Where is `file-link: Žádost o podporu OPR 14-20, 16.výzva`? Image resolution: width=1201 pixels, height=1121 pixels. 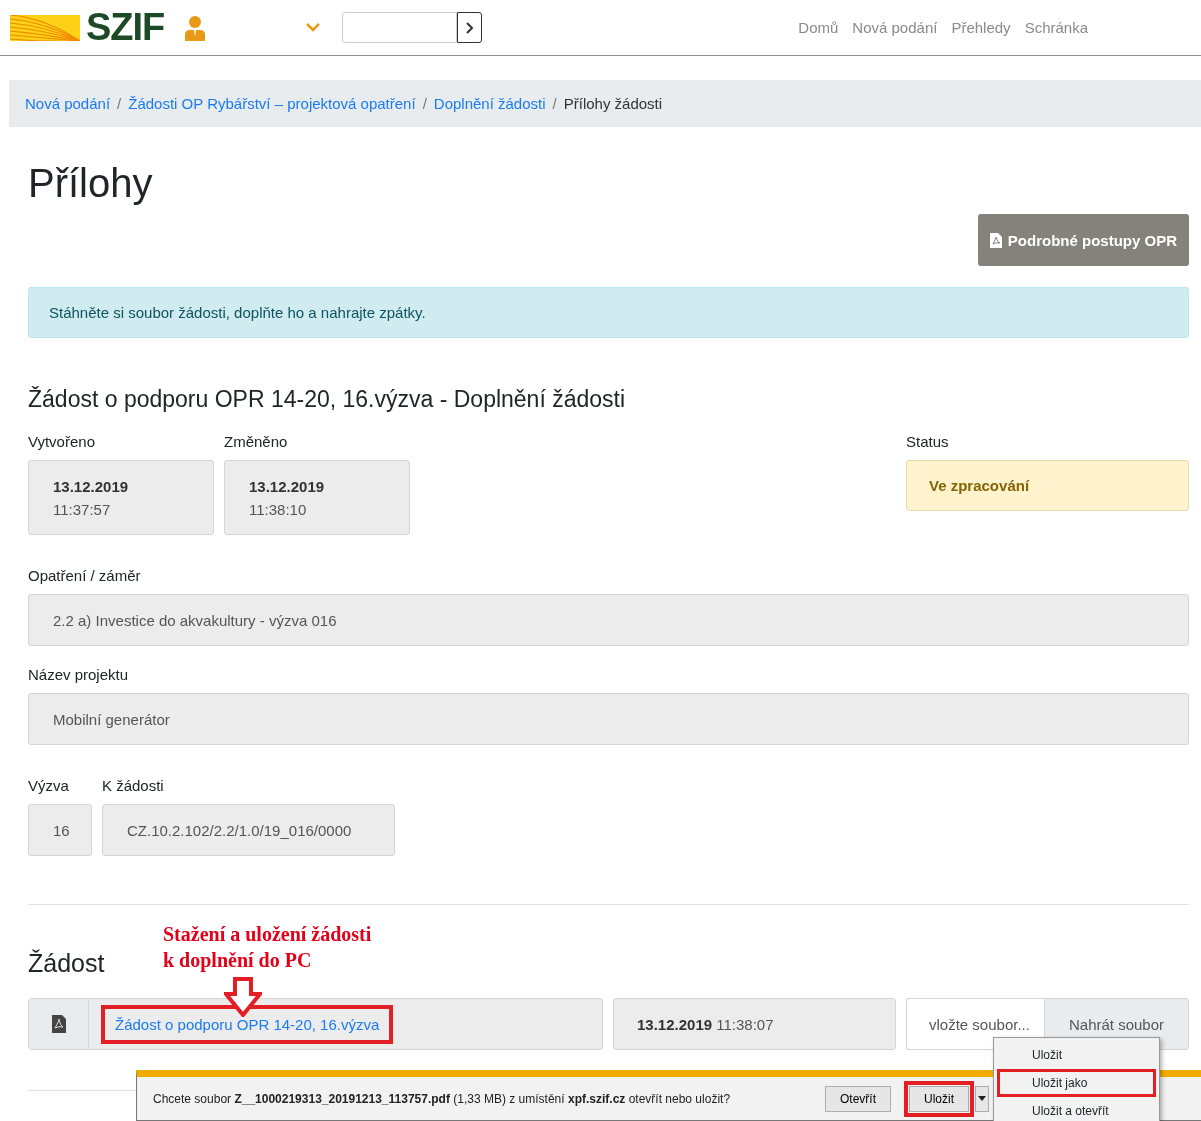 file-link: Žádost o podporu OPR 14-20, 16.výzva is located at coordinates (247, 1024).